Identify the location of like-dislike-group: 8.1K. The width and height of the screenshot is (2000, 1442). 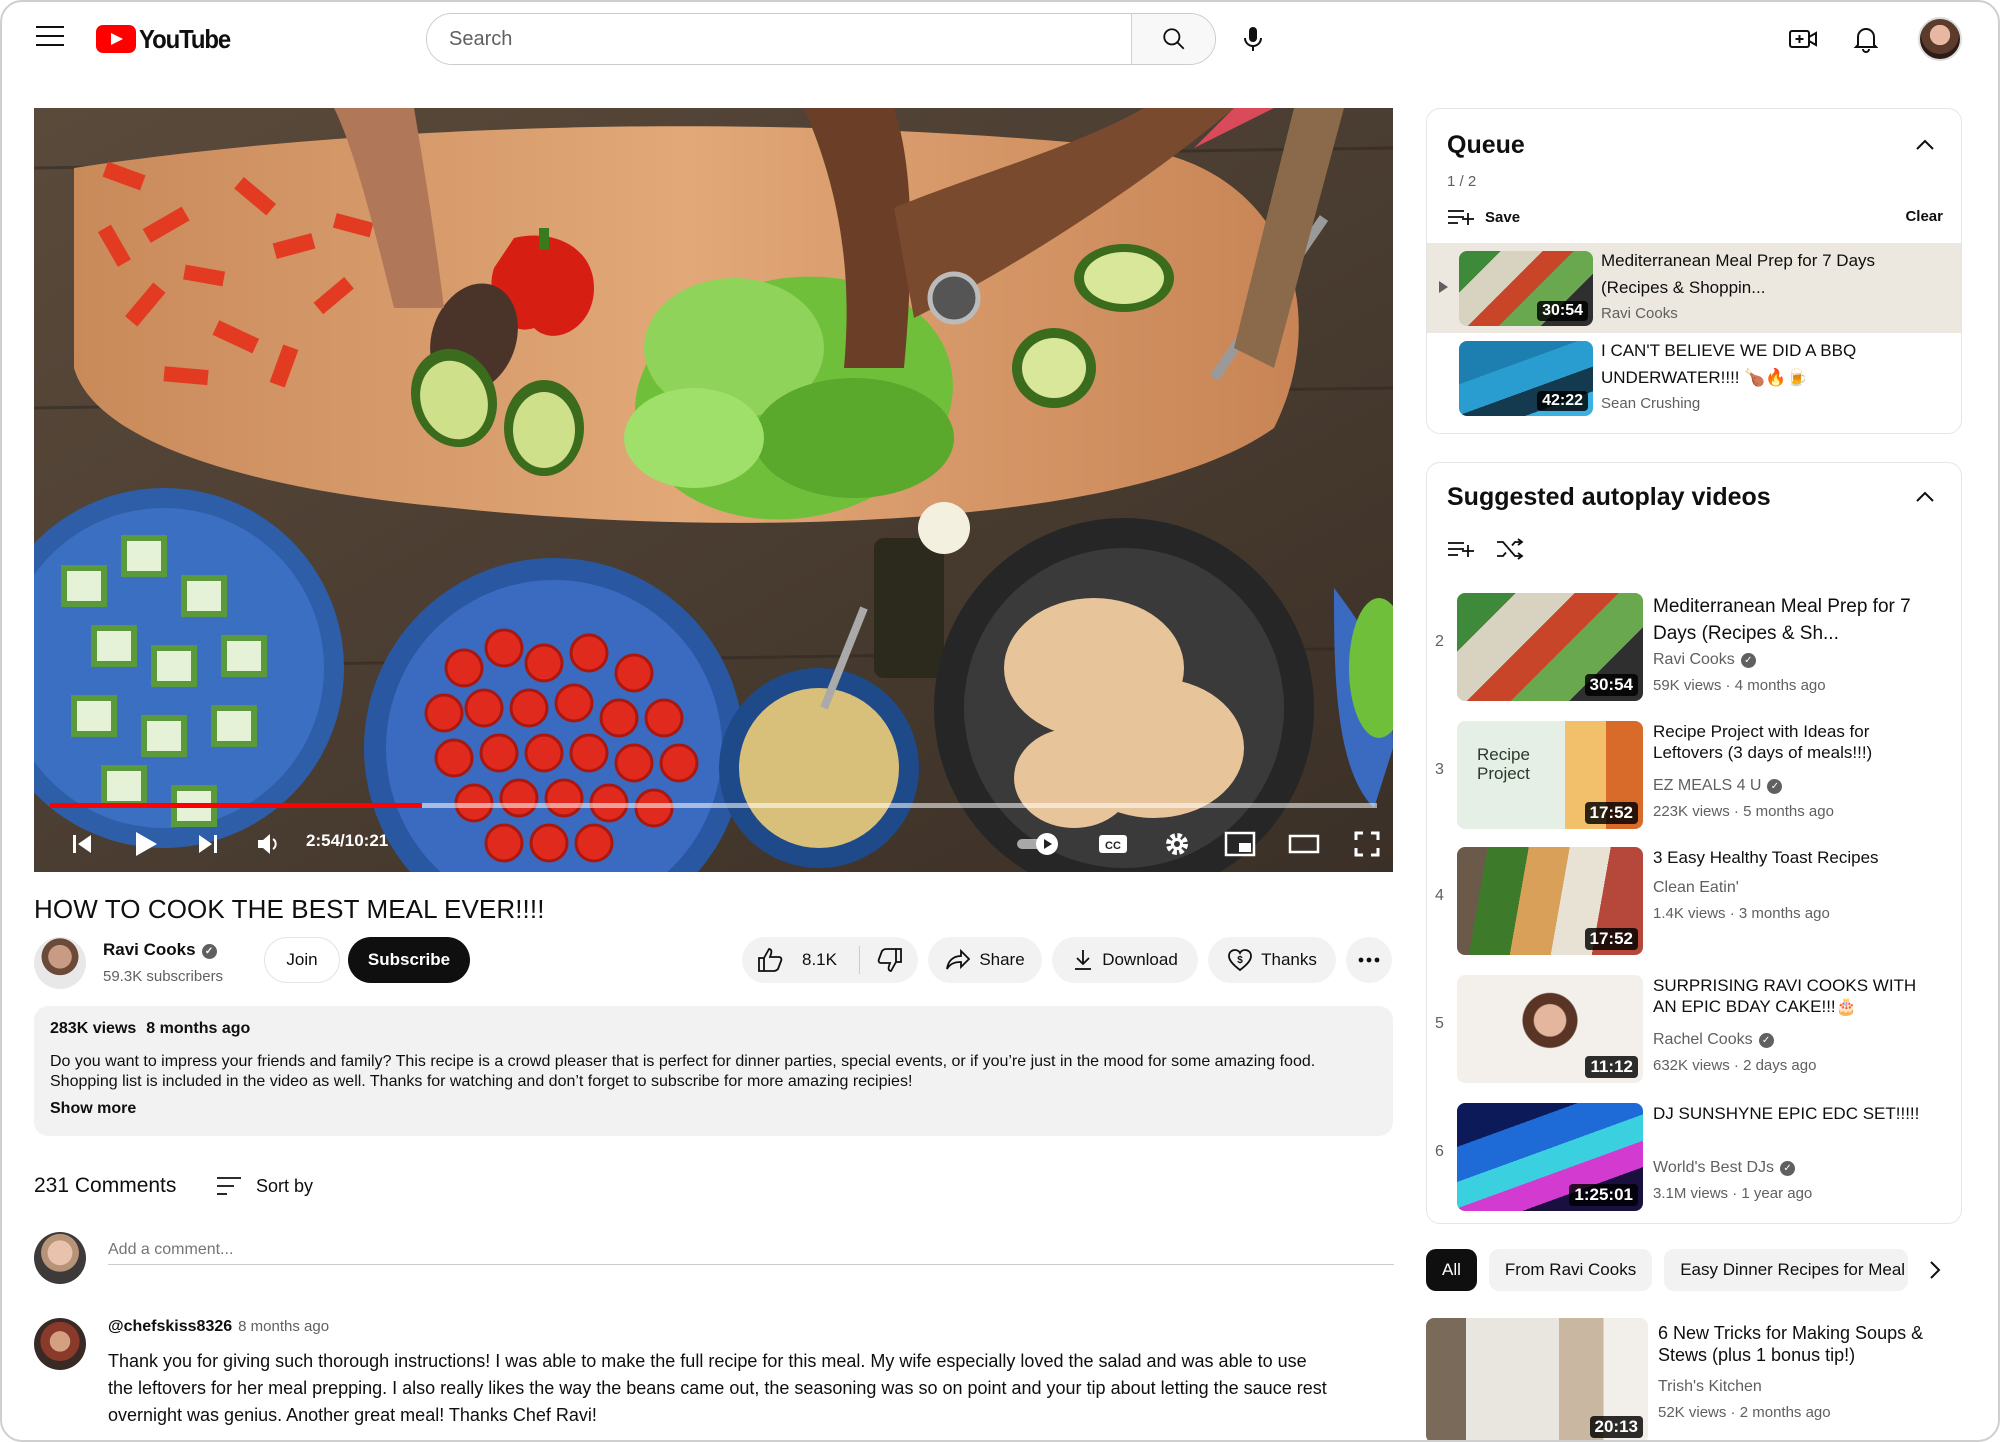
(830, 960).